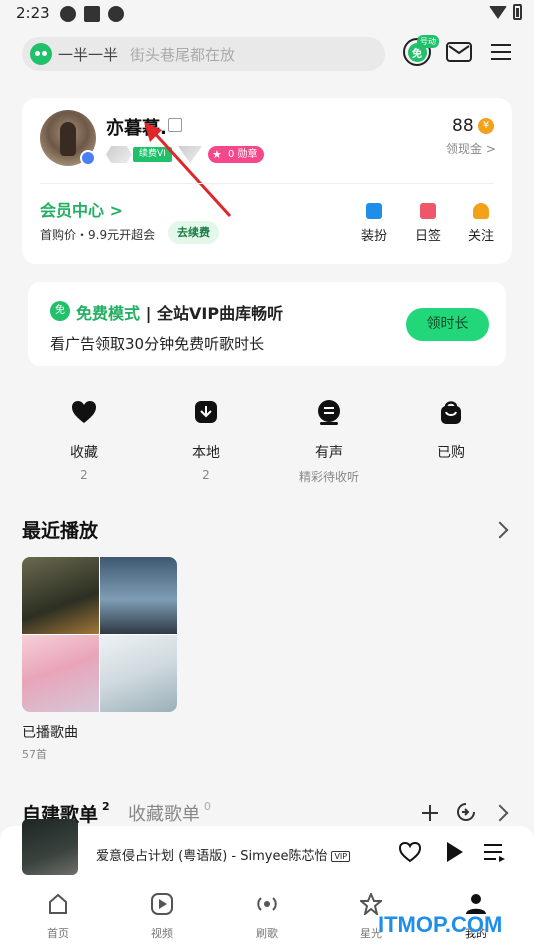  Describe the element at coordinates (193, 232) in the screenshot. I see `renew-button: 去续费` at that location.